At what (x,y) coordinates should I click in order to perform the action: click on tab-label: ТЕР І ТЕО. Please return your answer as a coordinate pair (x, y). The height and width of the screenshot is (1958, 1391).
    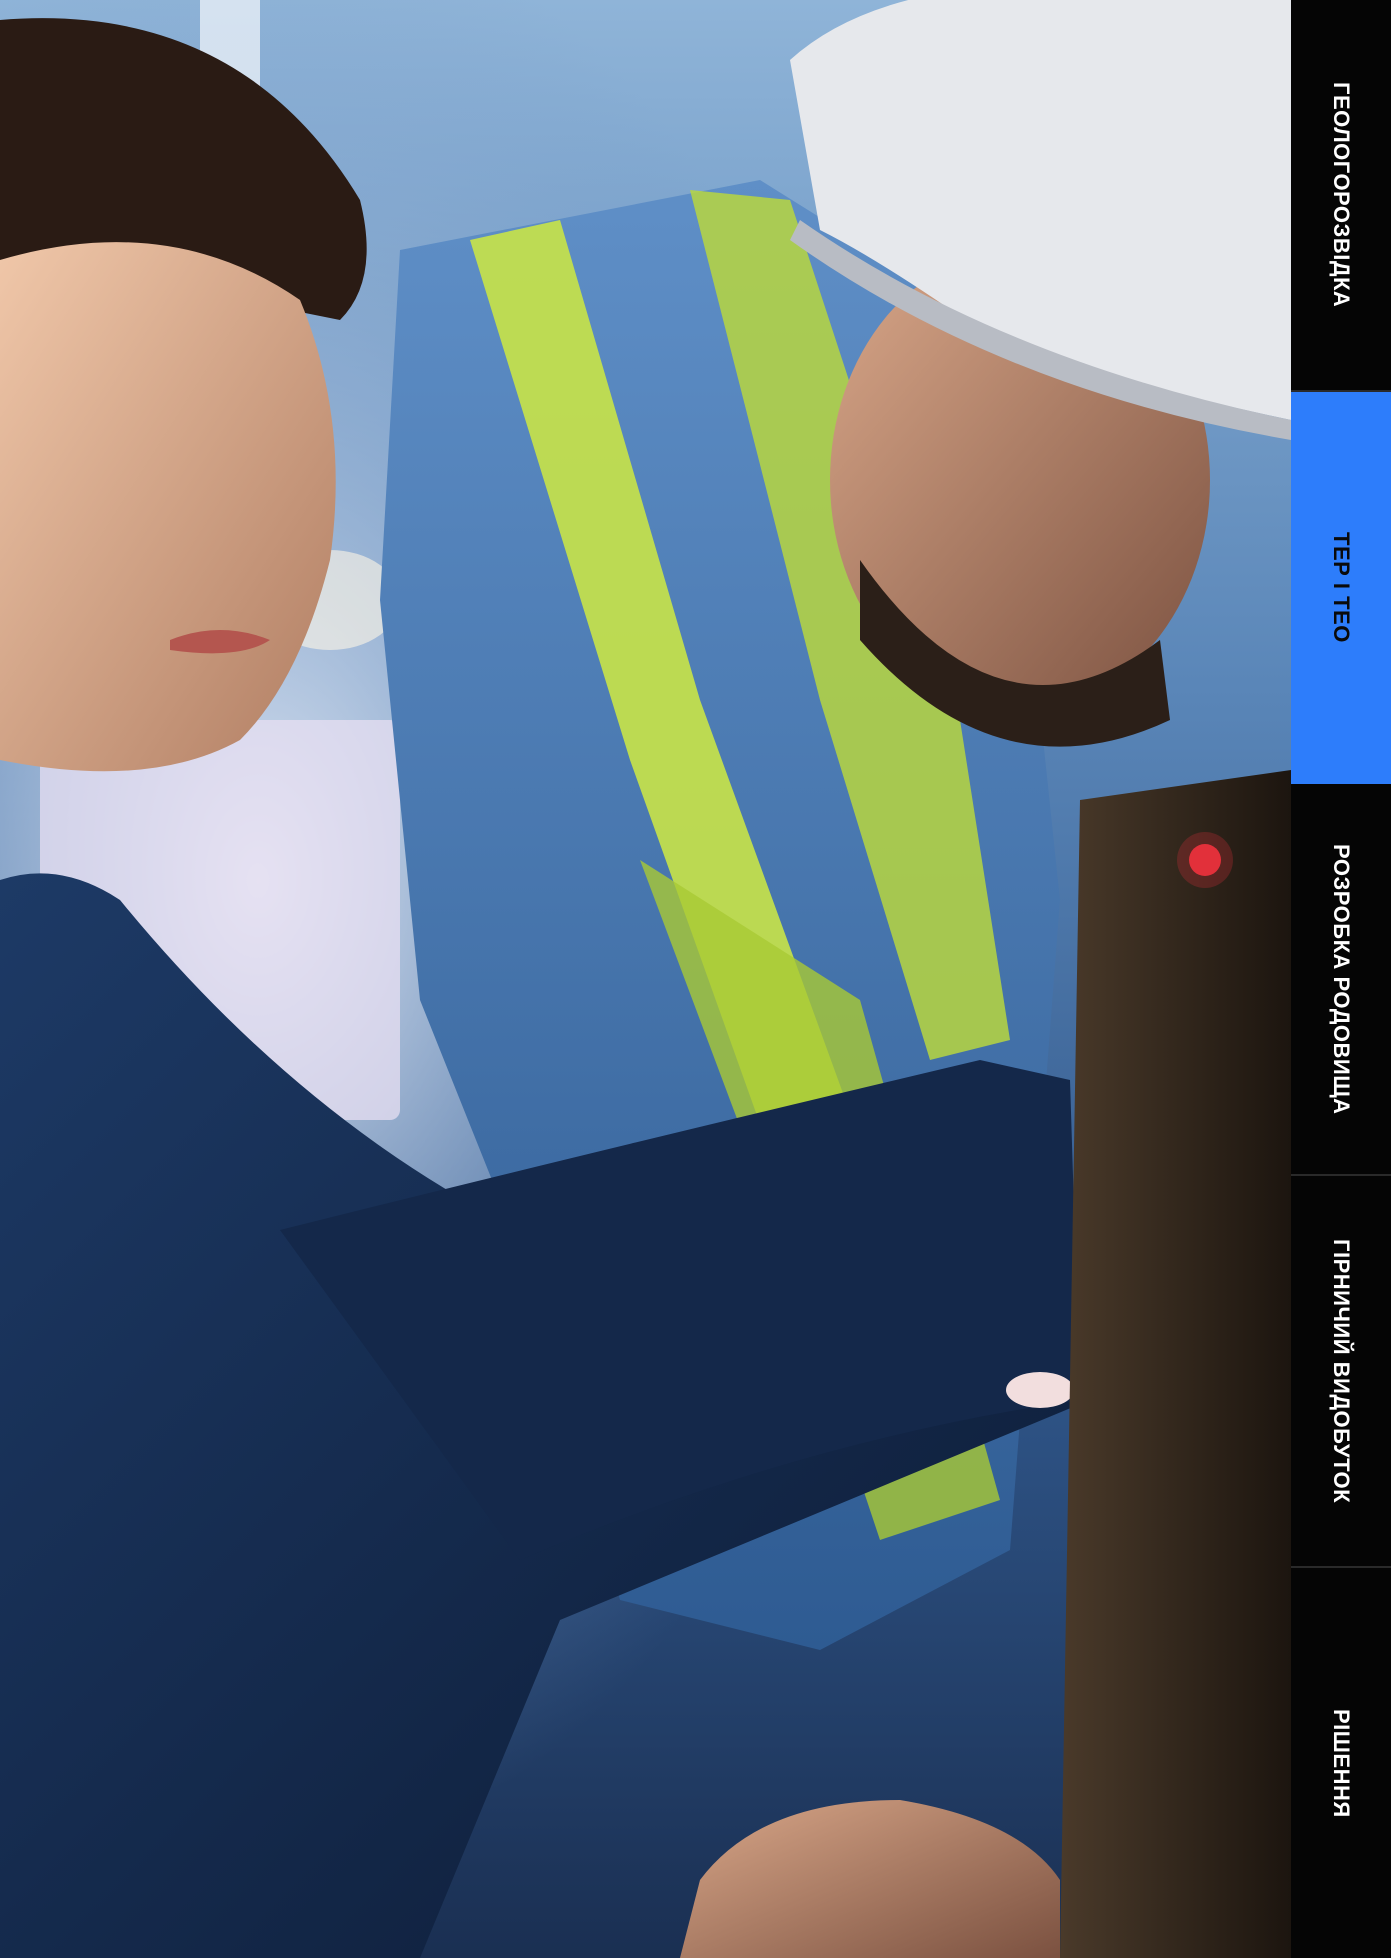
    Looking at the image, I should click on (1341, 587).